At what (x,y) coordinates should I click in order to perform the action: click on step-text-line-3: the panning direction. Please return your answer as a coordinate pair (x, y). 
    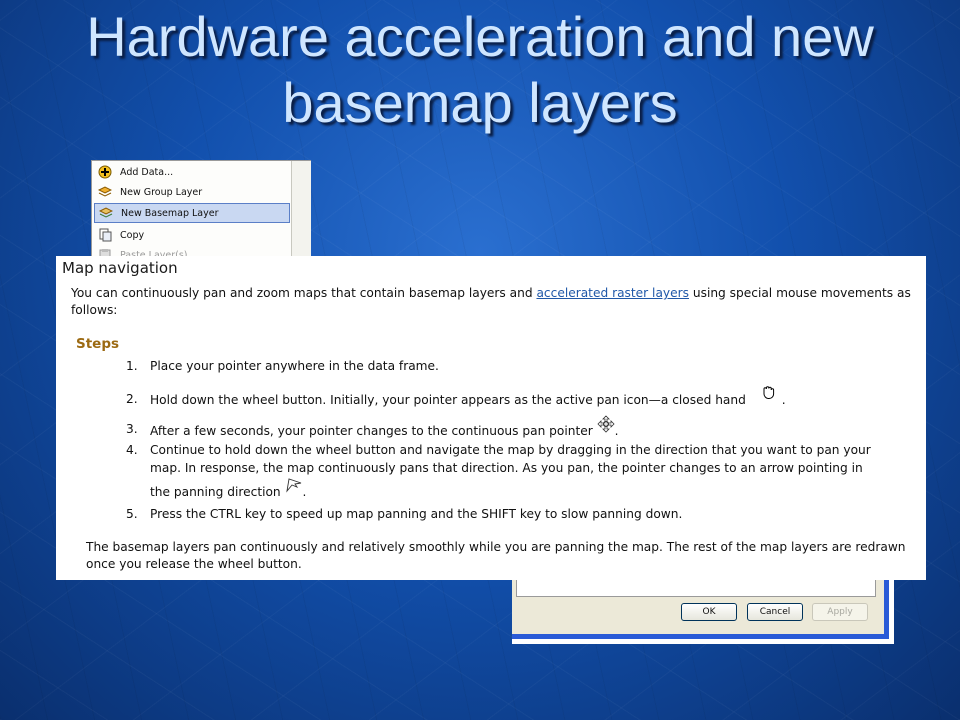
    Looking at the image, I should click on (215, 492).